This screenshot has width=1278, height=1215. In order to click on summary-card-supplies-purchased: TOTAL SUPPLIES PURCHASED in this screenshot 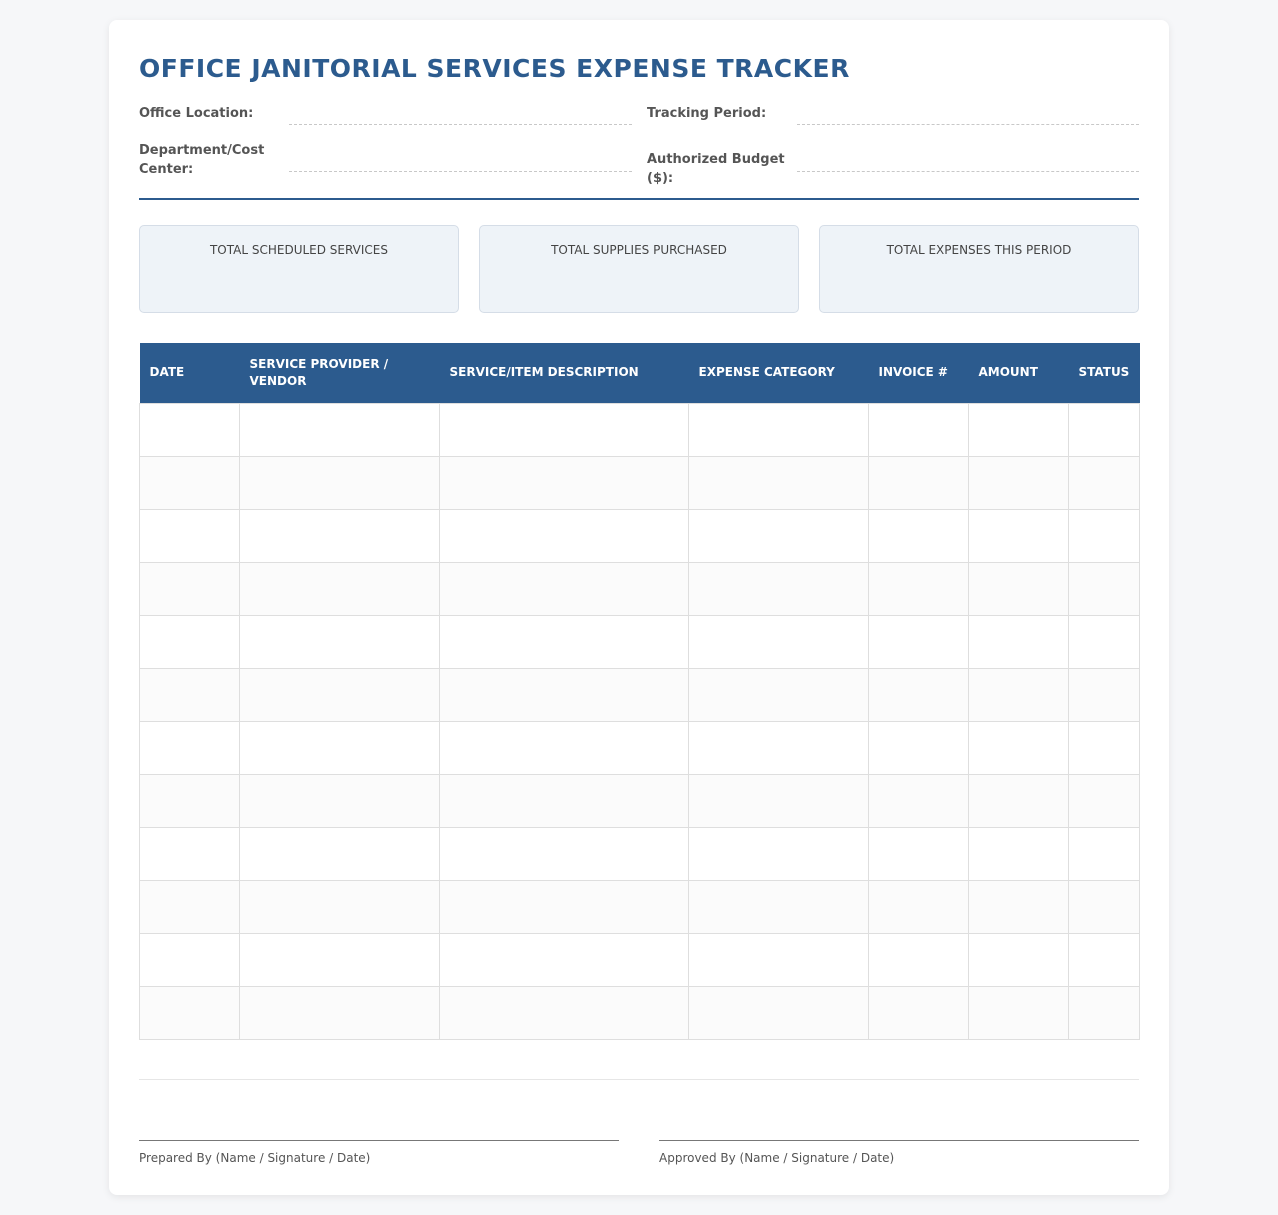, I will do `click(639, 269)`.